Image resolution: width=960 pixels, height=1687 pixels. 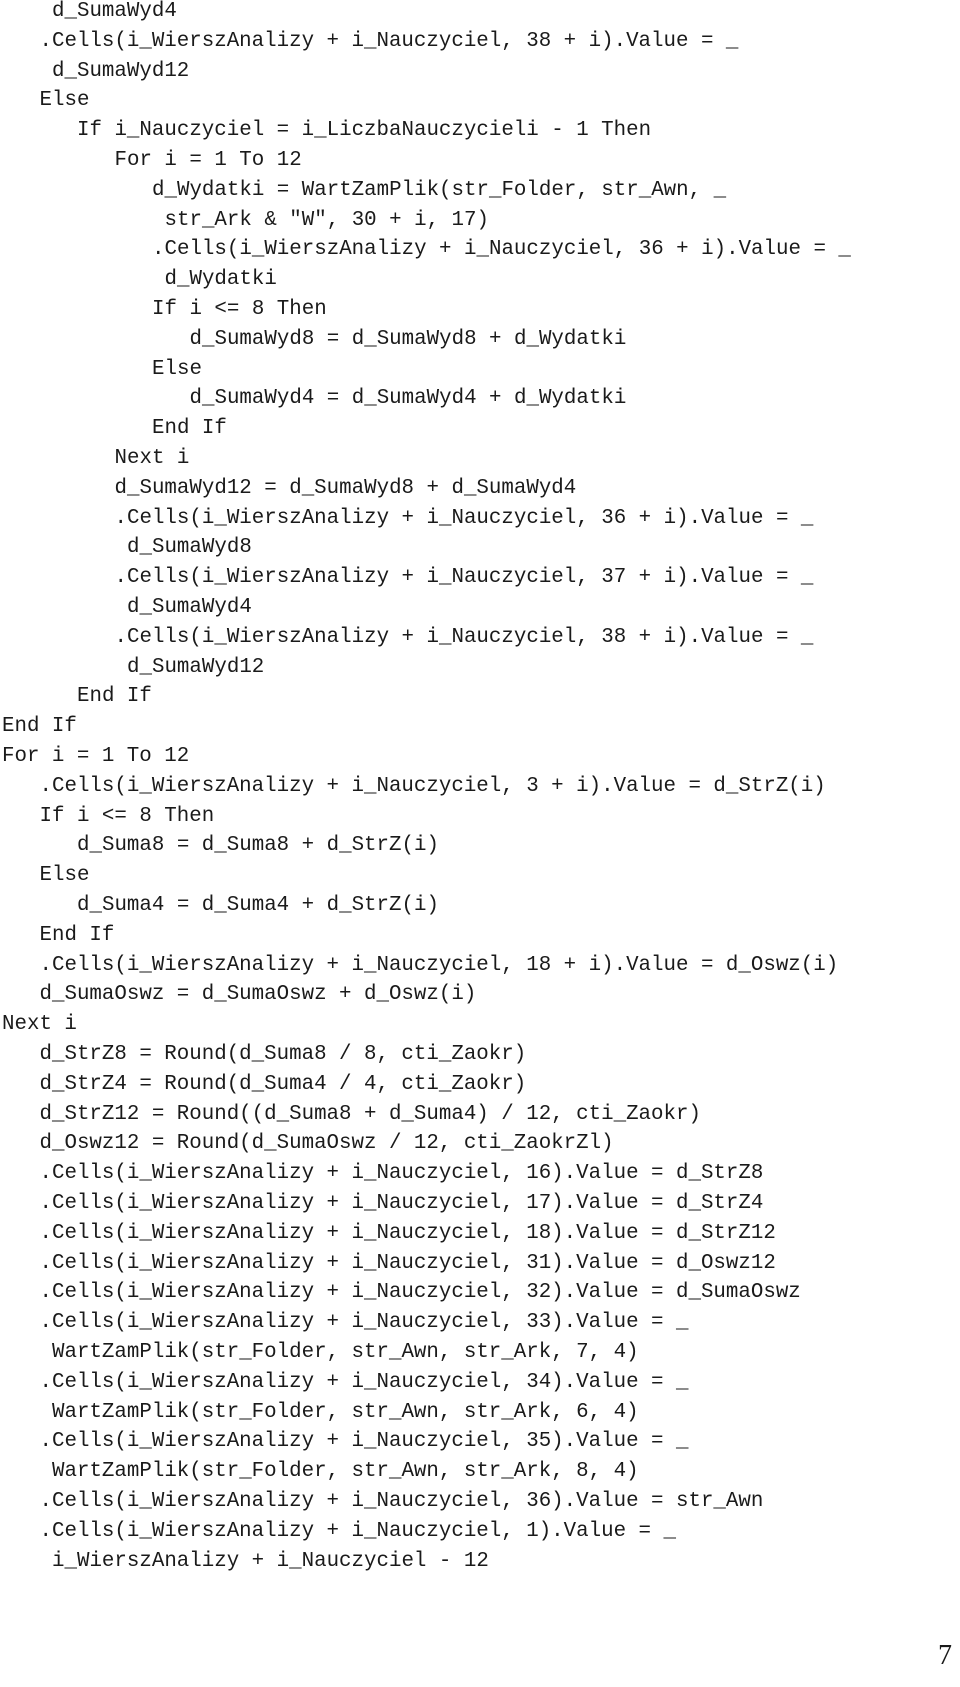 What do you see at coordinates (283, 1084) in the screenshot?
I see `code-line: d_StrZ4 = Round(d_Suma4 / 4, cti_Zaokr)` at bounding box center [283, 1084].